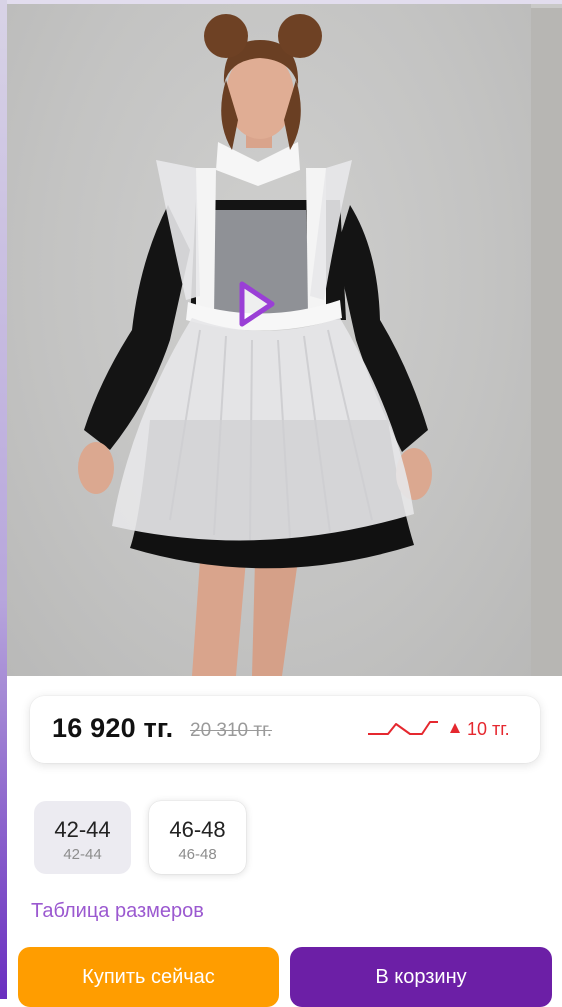 The image size is (562, 1007). What do you see at coordinates (421, 977) in the screenshot?
I see `add-to-cart-button: В корзину` at bounding box center [421, 977].